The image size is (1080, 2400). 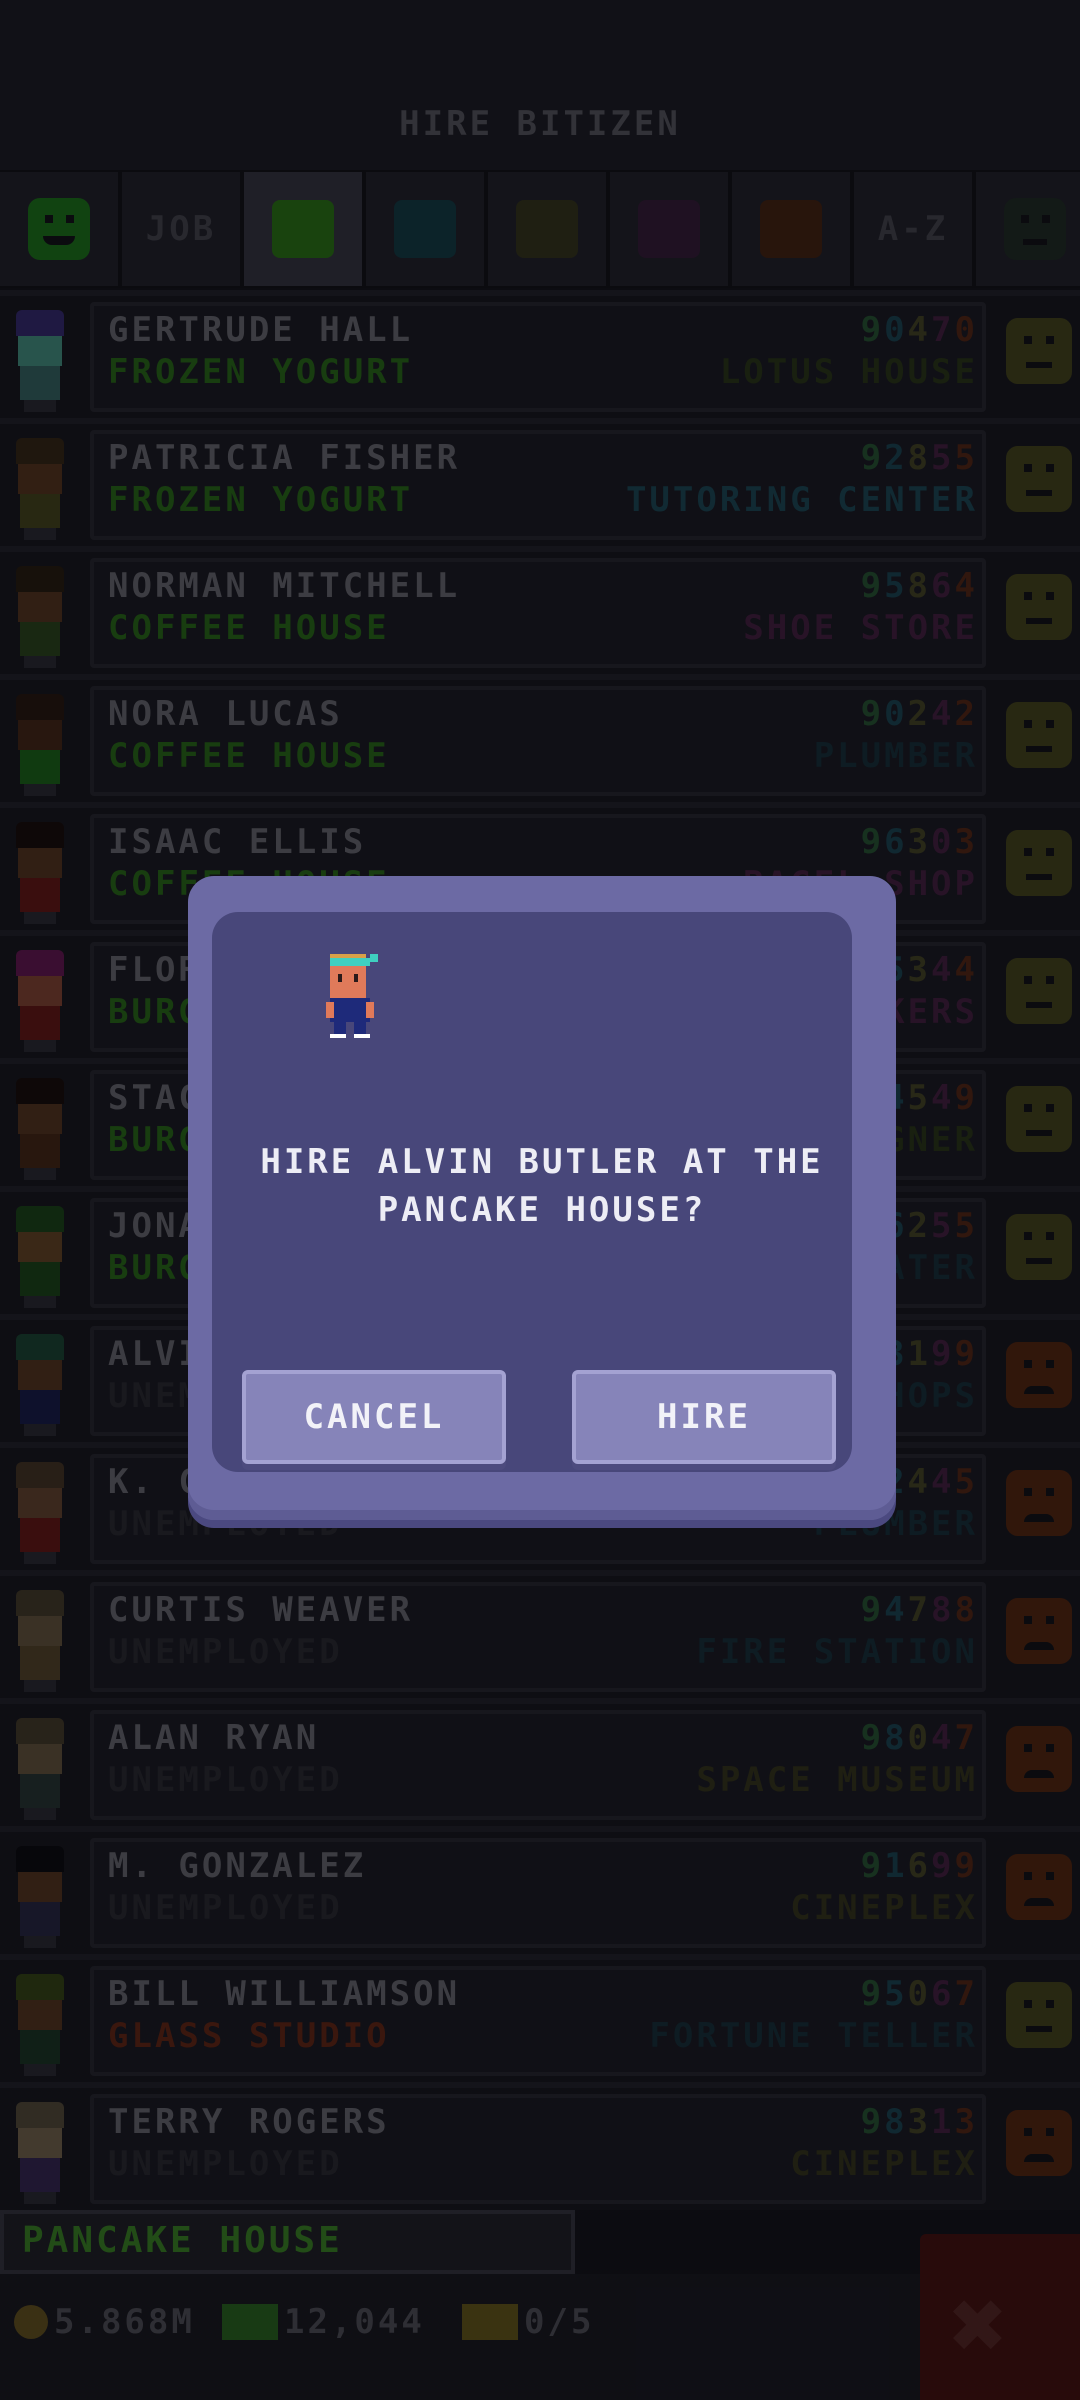 I want to click on hire-dialog-message: HIRE ALVIN BUTLER AT THE PANCAKE HOUSE?, so click(x=542, y=1186).